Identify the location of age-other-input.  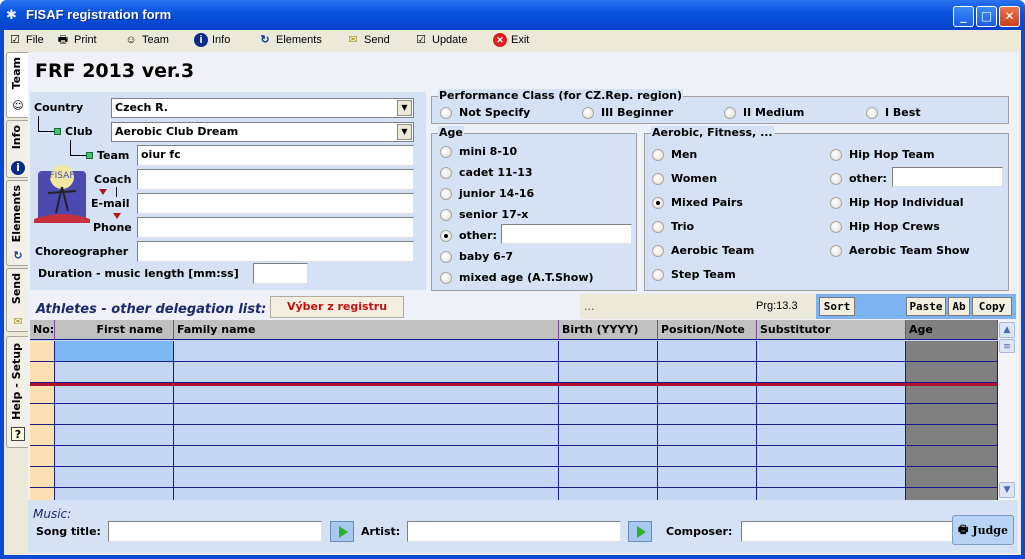
(566, 234).